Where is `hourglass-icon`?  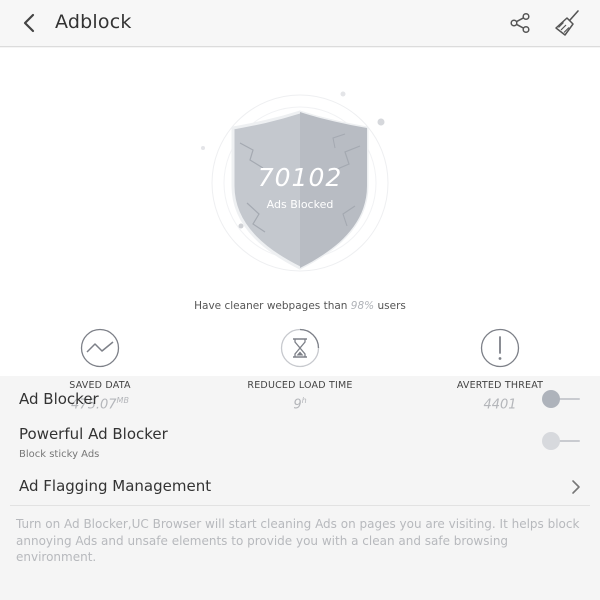
hourglass-icon is located at coordinates (300, 348).